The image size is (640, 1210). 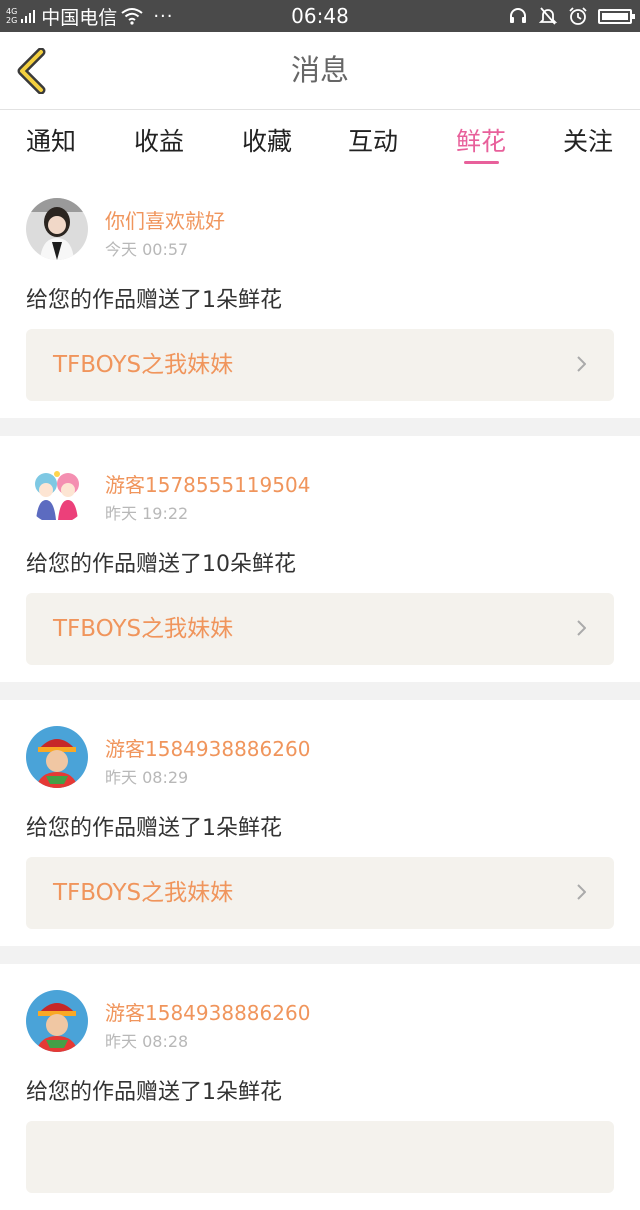 What do you see at coordinates (320, 141) in the screenshot?
I see `tab-bar: 通知 收益 收藏 互动 鲜花 关注` at bounding box center [320, 141].